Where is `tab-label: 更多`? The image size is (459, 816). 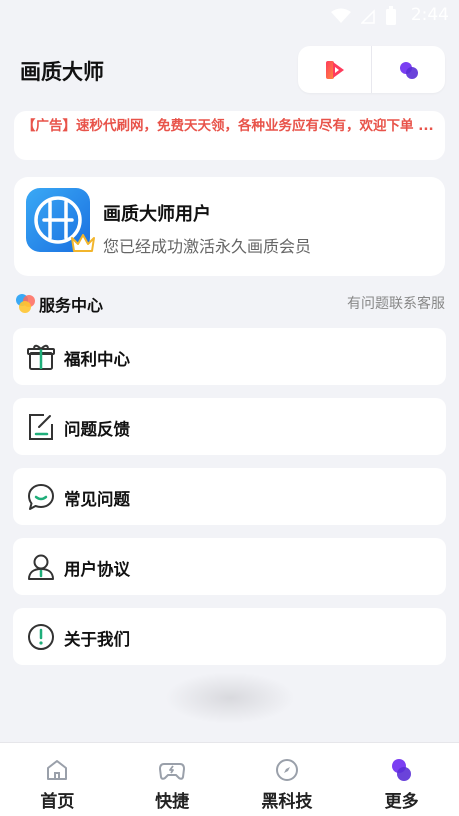
tab-label: 更多 is located at coordinates (401, 802).